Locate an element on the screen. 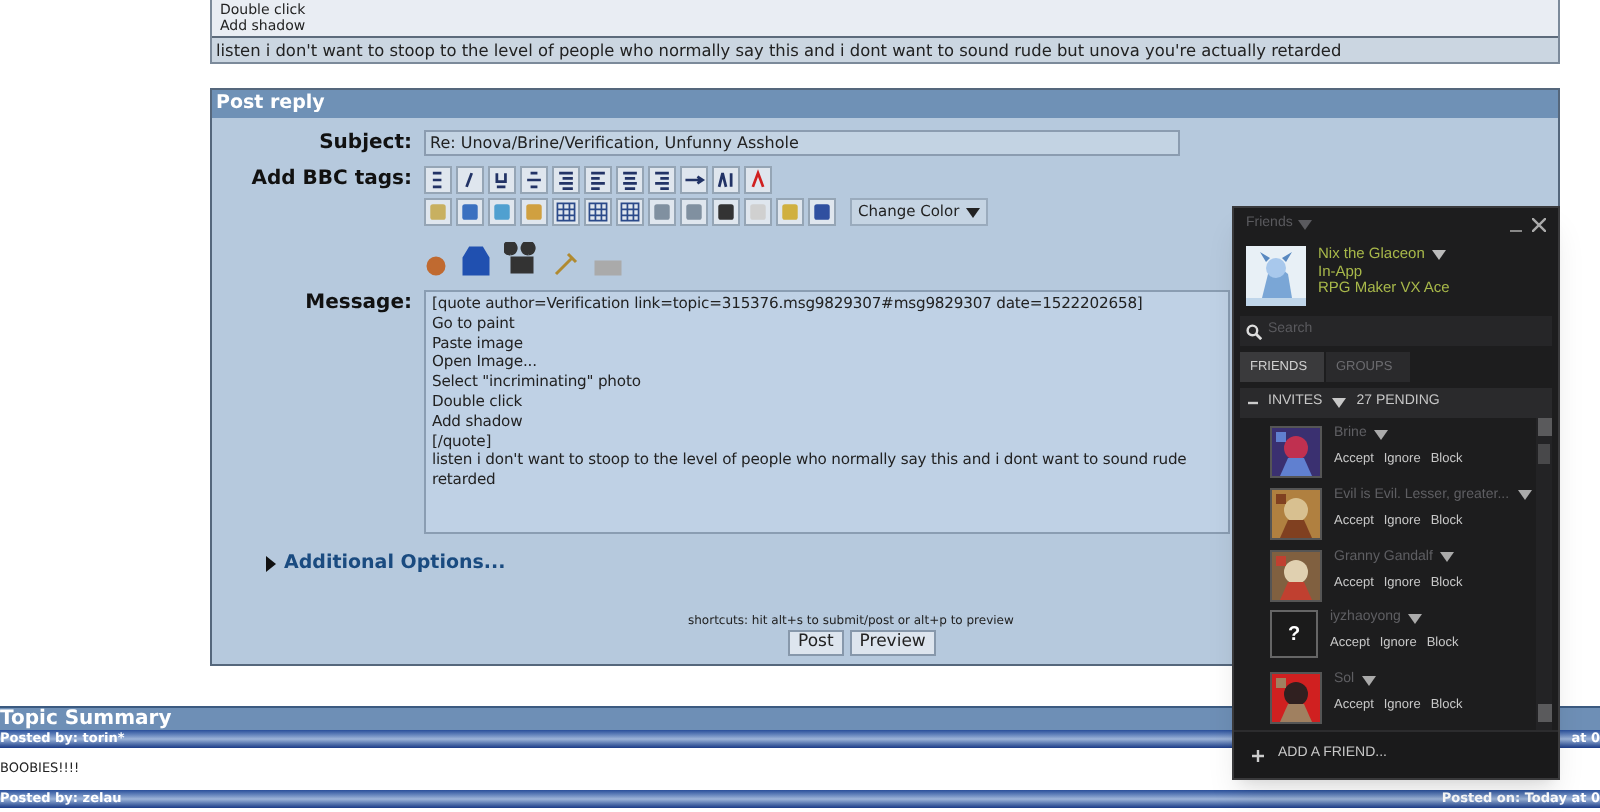 The height and width of the screenshot is (812, 1600). panel-header: Post reply is located at coordinates (885, 104).